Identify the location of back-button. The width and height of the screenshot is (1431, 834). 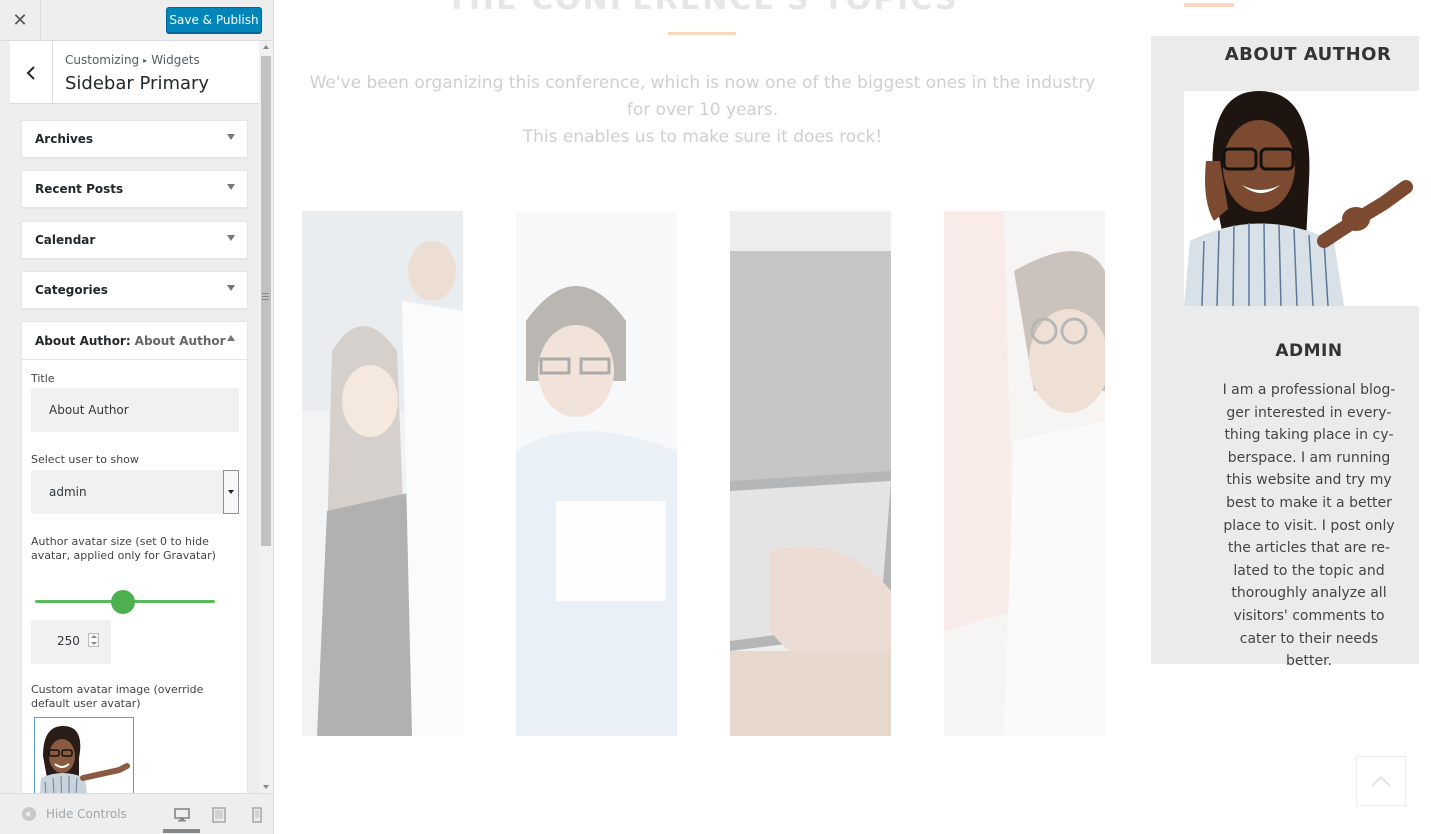
(31, 72).